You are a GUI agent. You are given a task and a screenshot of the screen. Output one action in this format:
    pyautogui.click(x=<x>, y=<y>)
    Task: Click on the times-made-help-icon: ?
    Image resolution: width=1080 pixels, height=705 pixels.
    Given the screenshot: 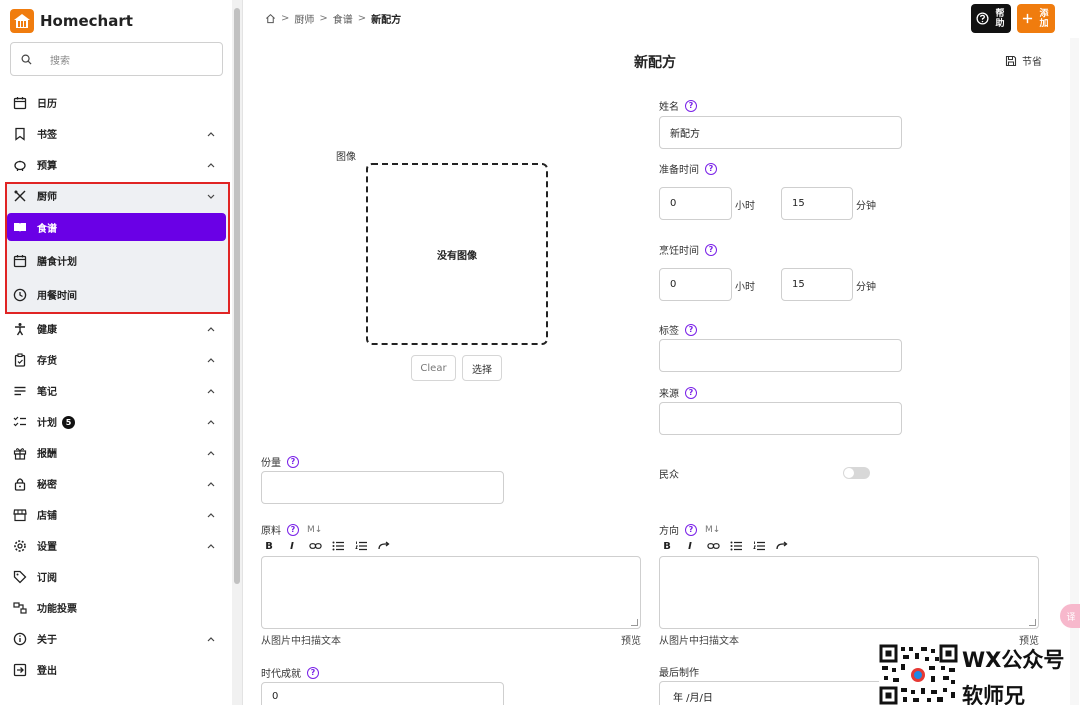 What is the action you would take?
    pyautogui.click(x=313, y=672)
    